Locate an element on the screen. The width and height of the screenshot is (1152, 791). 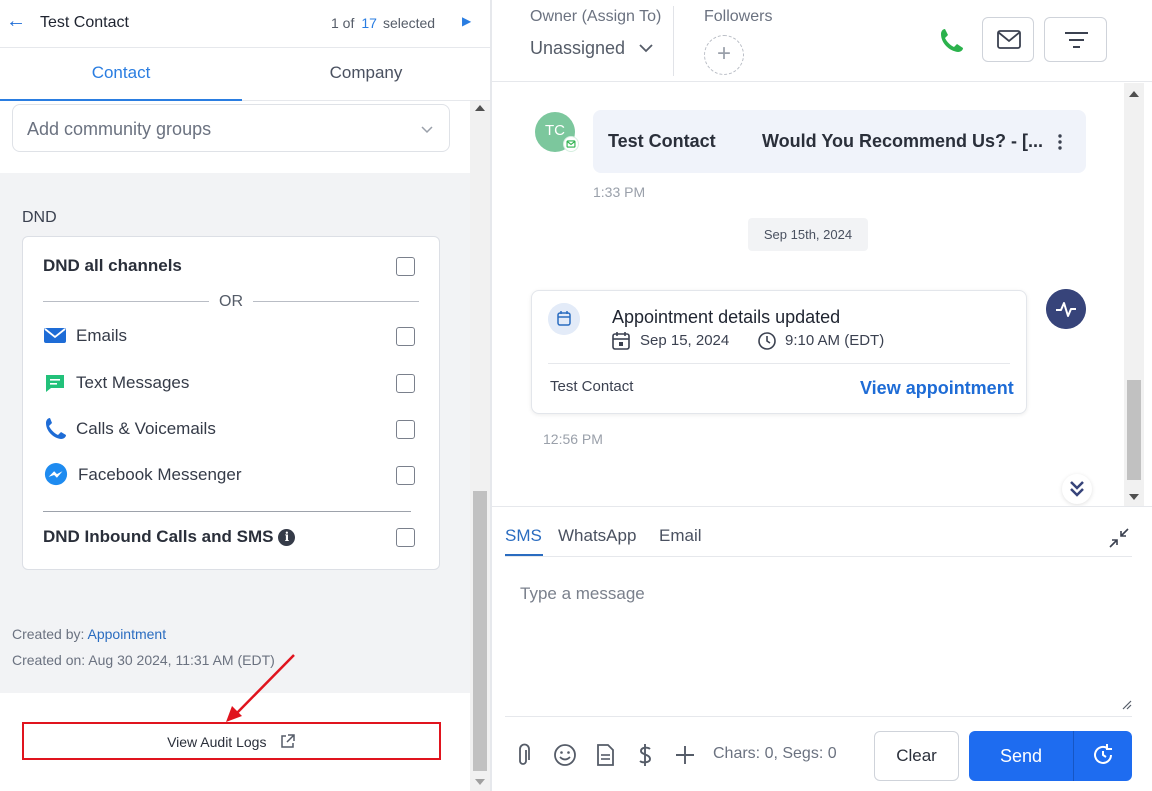
created-by-link: Appointment is located at coordinates (127, 634).